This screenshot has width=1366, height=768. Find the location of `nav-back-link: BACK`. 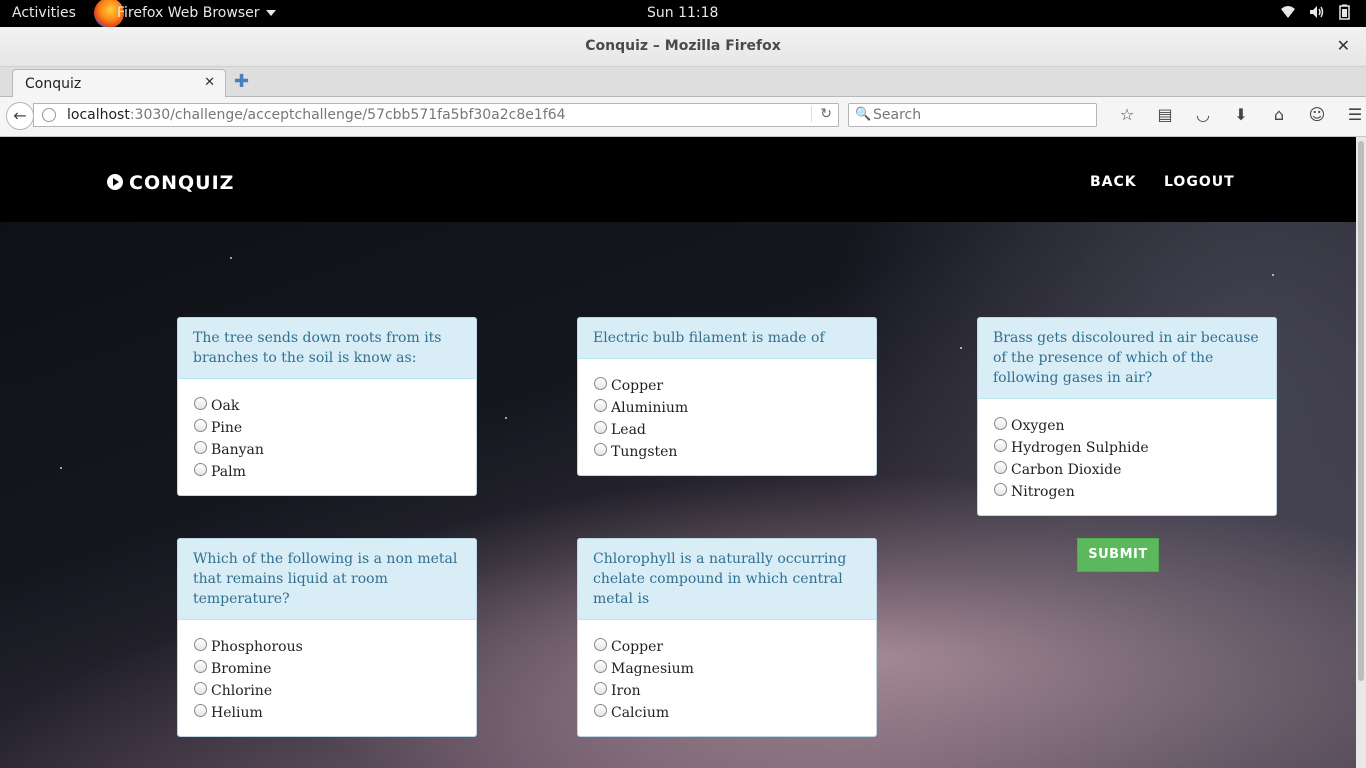

nav-back-link: BACK is located at coordinates (1113, 182).